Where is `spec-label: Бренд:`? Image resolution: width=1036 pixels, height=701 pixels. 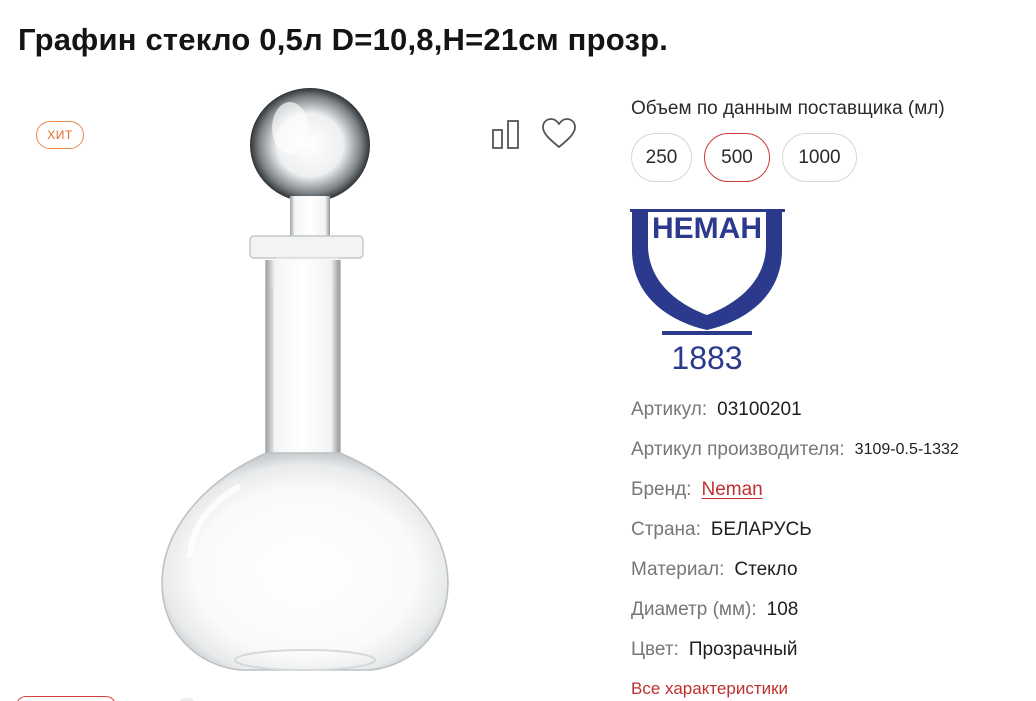
spec-label: Бренд: is located at coordinates (661, 489).